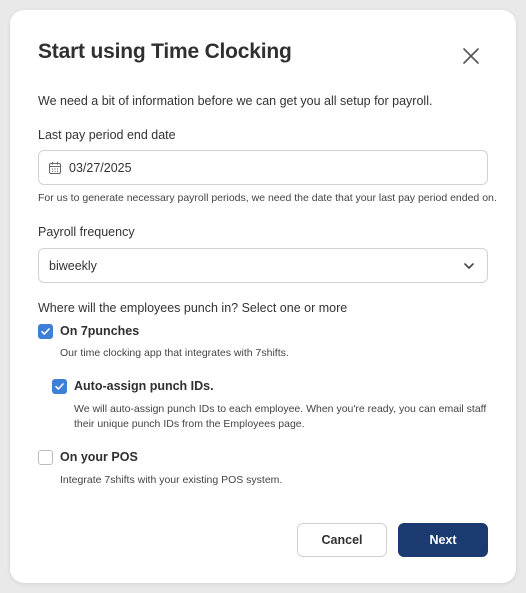 This screenshot has height=593, width=526. Describe the element at coordinates (55, 167) in the screenshot. I see `calendar-icon` at that location.